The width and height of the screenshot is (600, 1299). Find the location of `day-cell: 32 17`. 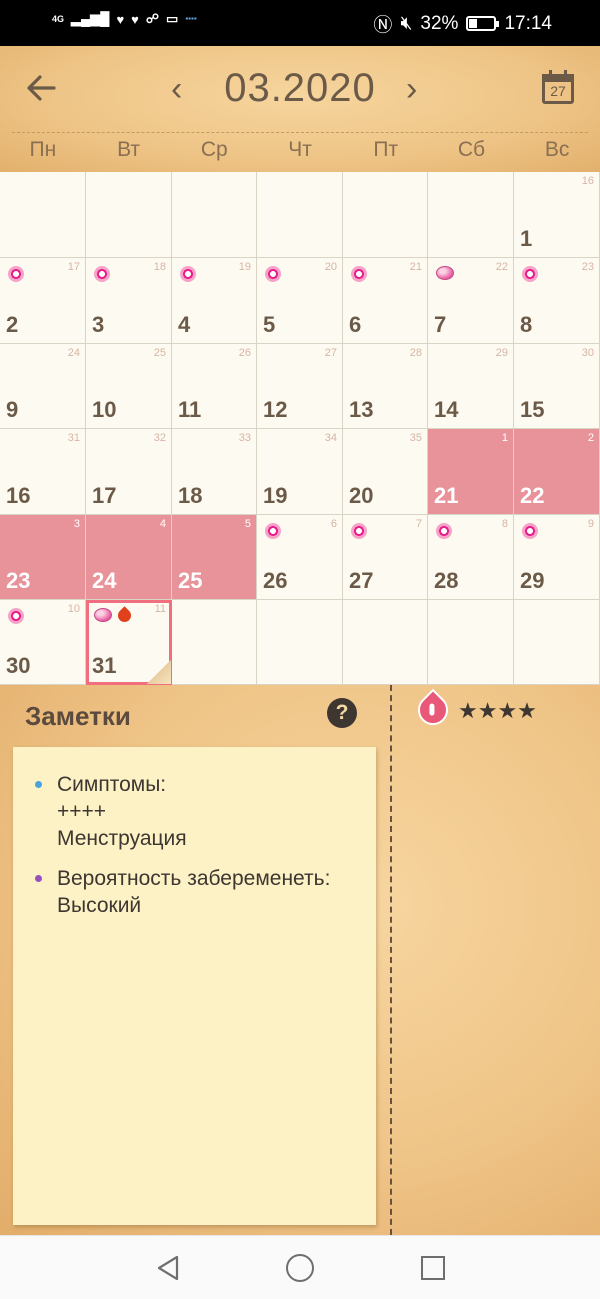

day-cell: 32 17 is located at coordinates (129, 472).